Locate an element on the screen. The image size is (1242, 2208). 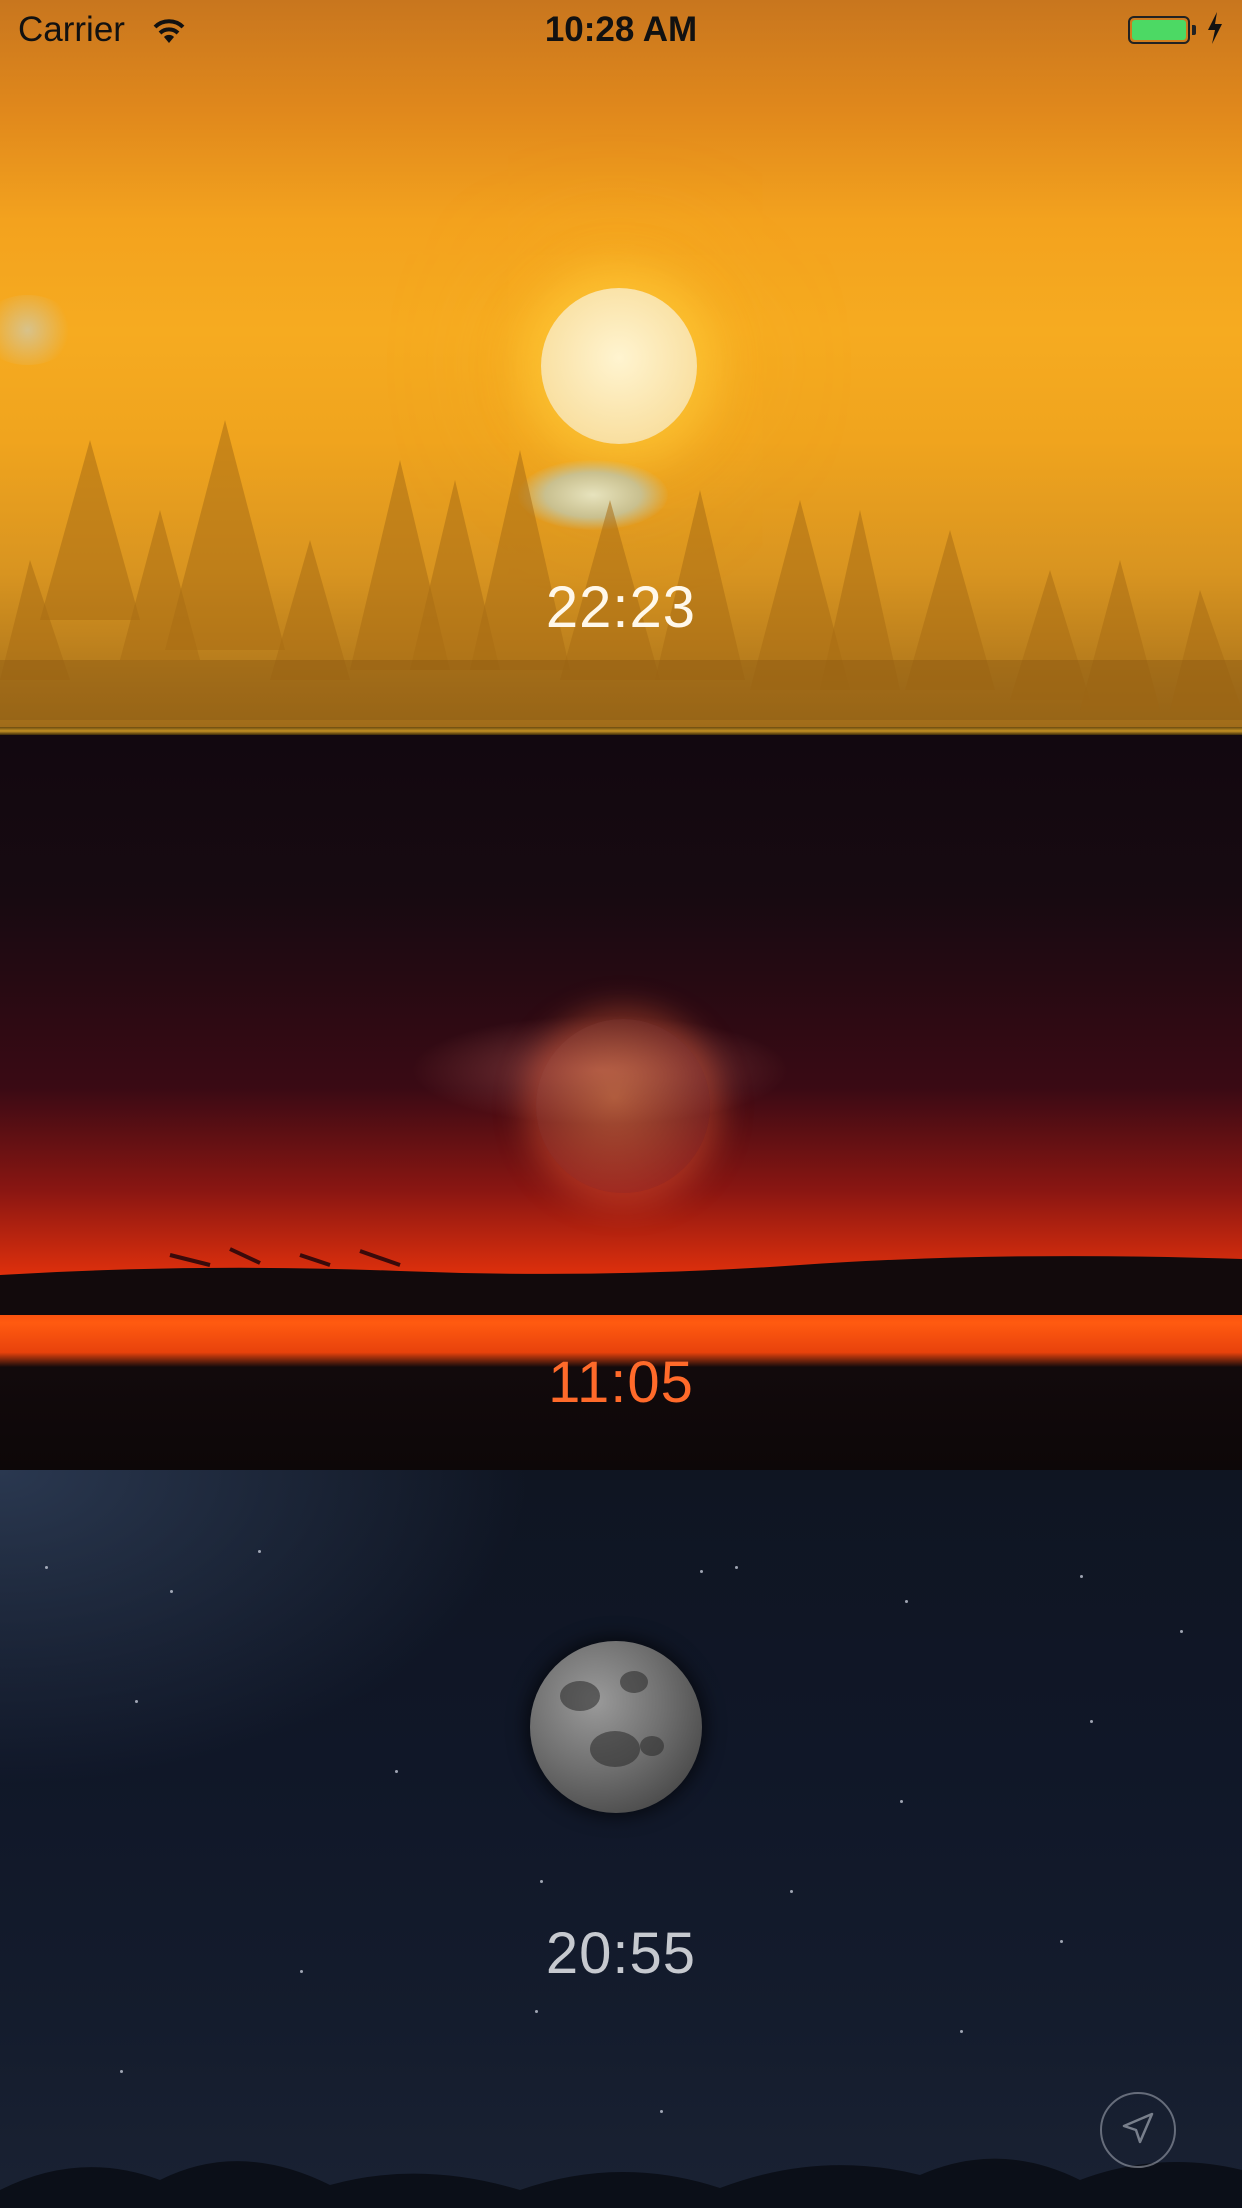
status-clock: 10:28 AM is located at coordinates (621, 29).